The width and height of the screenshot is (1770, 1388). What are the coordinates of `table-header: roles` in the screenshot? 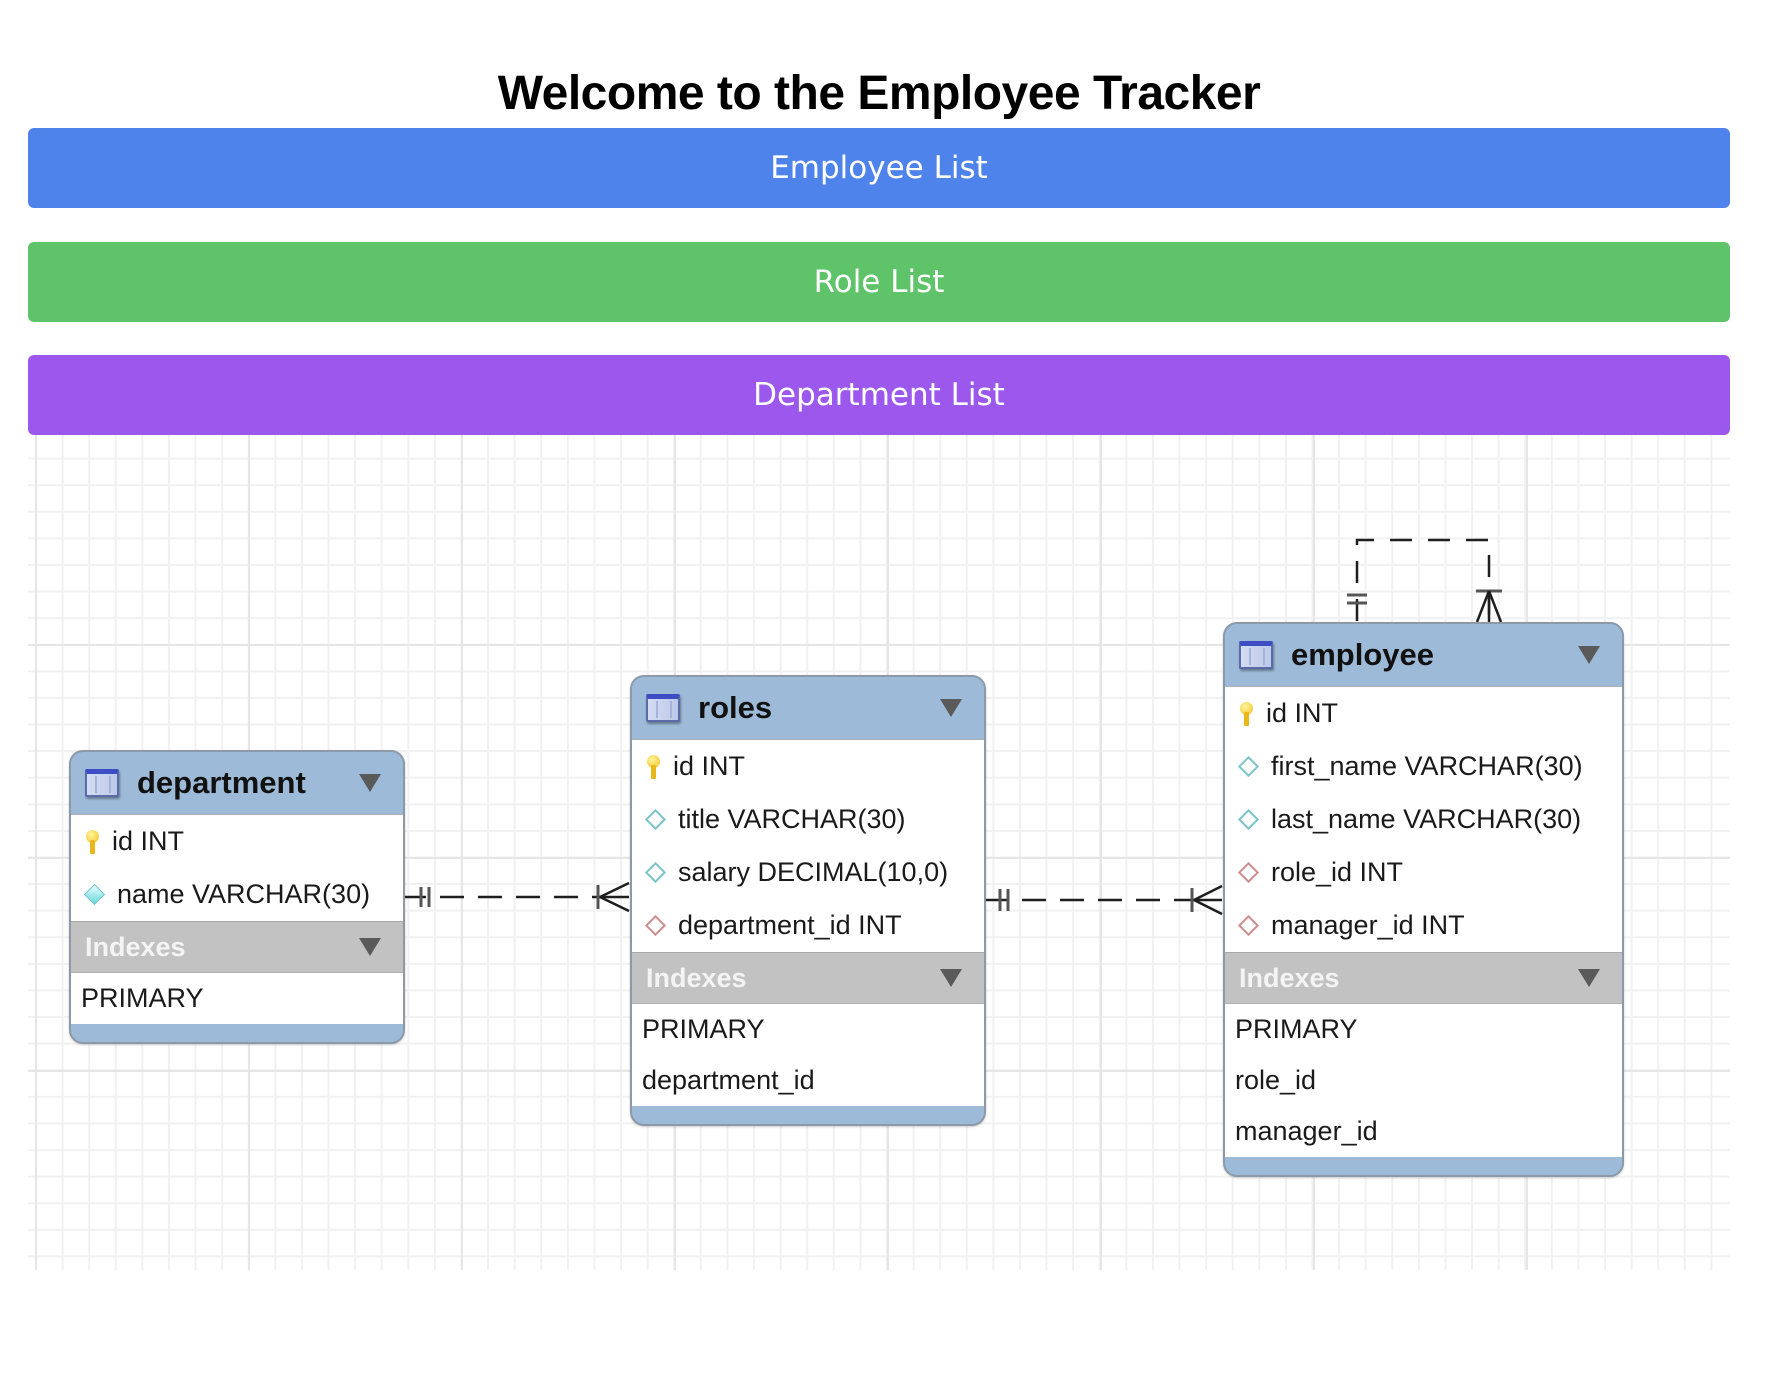 It's located at (808, 708).